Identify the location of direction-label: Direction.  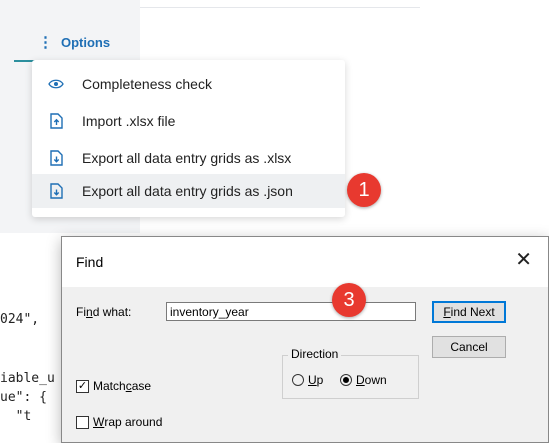
(315, 354).